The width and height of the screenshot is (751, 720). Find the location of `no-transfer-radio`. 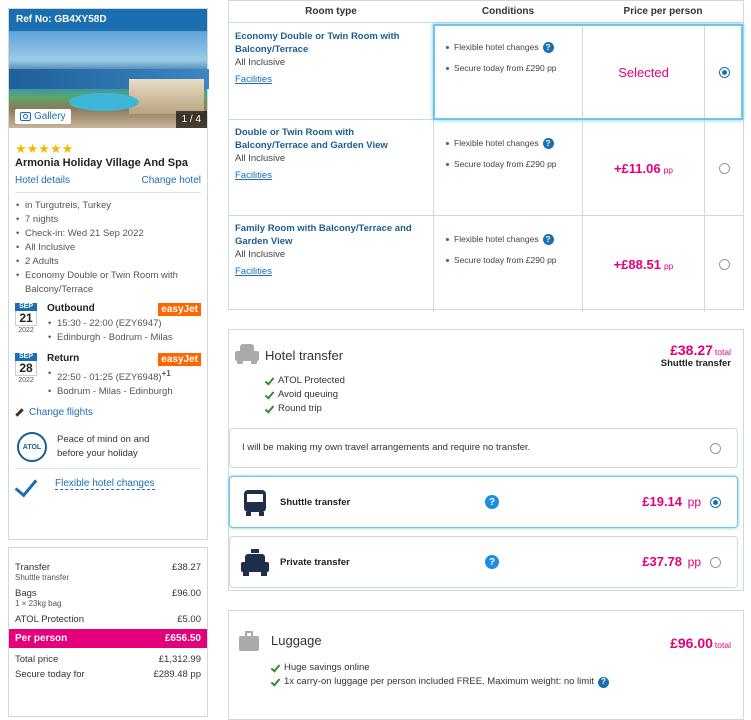

no-transfer-radio is located at coordinates (715, 448).